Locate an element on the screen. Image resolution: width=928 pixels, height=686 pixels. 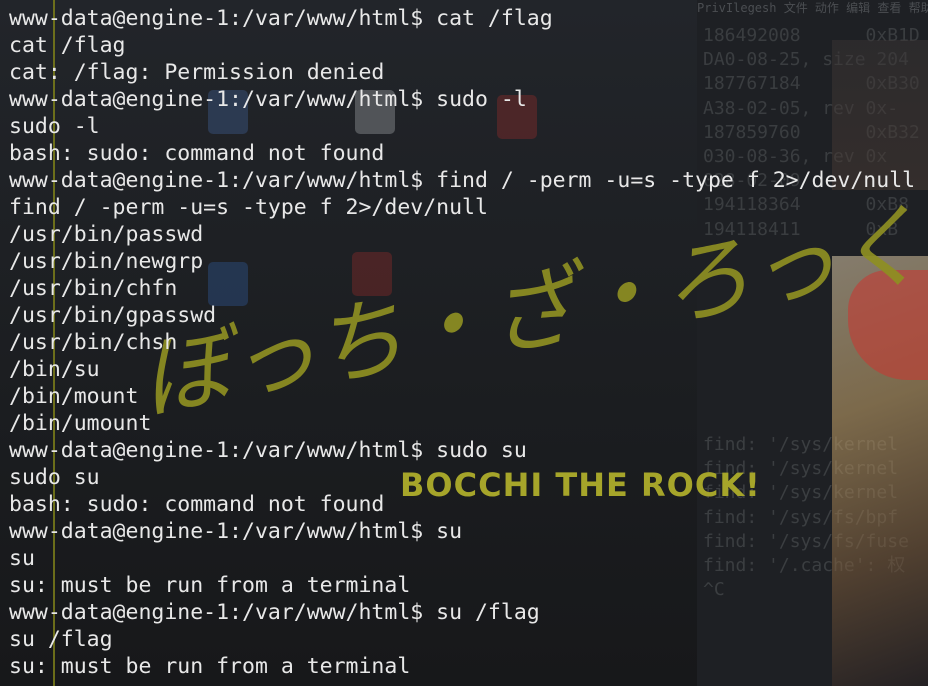
terminal-line: cat /flag is located at coordinates (67, 45).